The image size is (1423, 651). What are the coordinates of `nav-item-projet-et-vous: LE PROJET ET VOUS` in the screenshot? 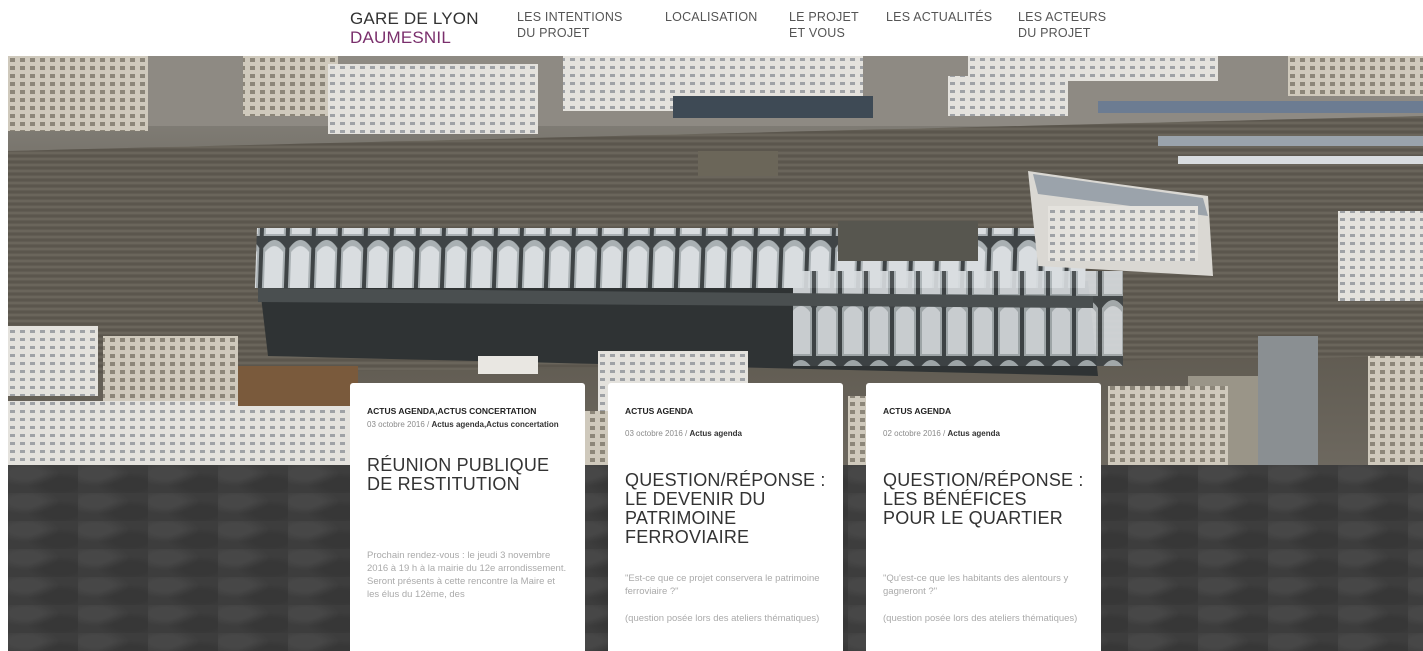 It's located at (824, 25).